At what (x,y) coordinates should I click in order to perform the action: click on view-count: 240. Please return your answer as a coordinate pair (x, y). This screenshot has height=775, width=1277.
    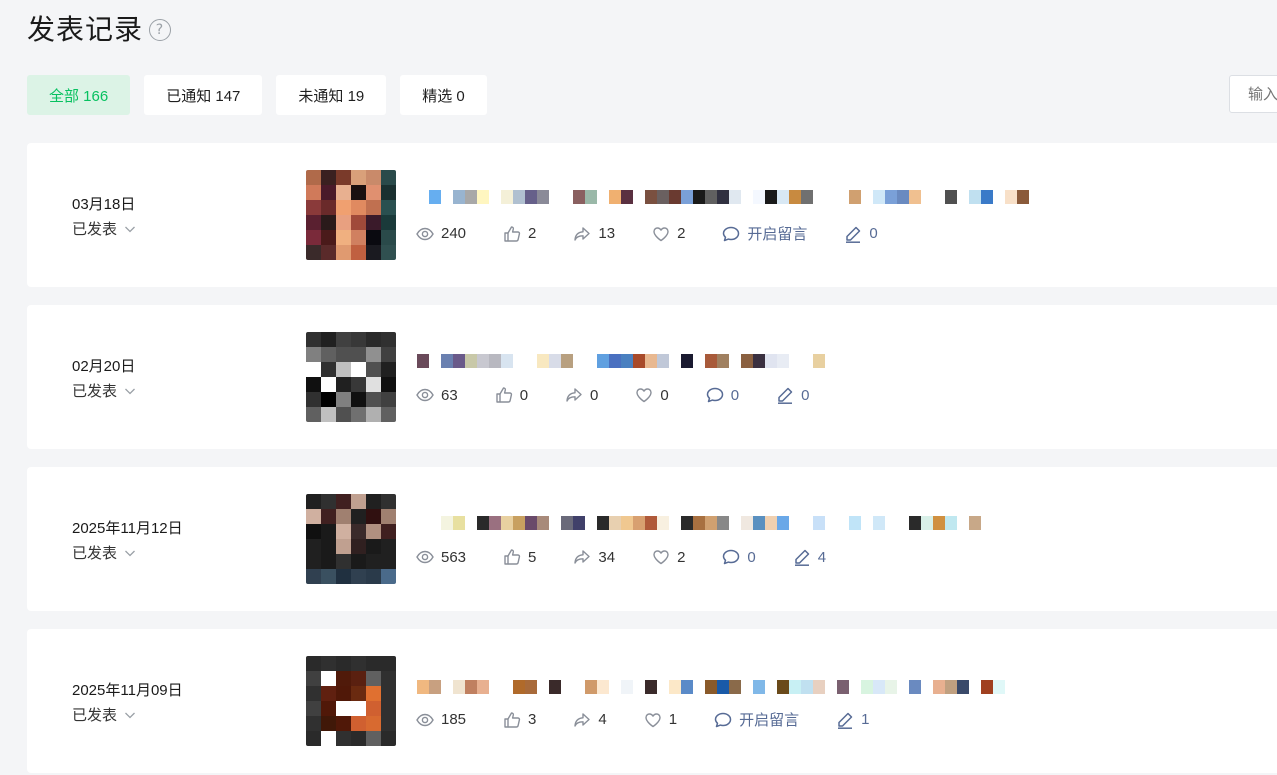
    Looking at the image, I should click on (440, 234).